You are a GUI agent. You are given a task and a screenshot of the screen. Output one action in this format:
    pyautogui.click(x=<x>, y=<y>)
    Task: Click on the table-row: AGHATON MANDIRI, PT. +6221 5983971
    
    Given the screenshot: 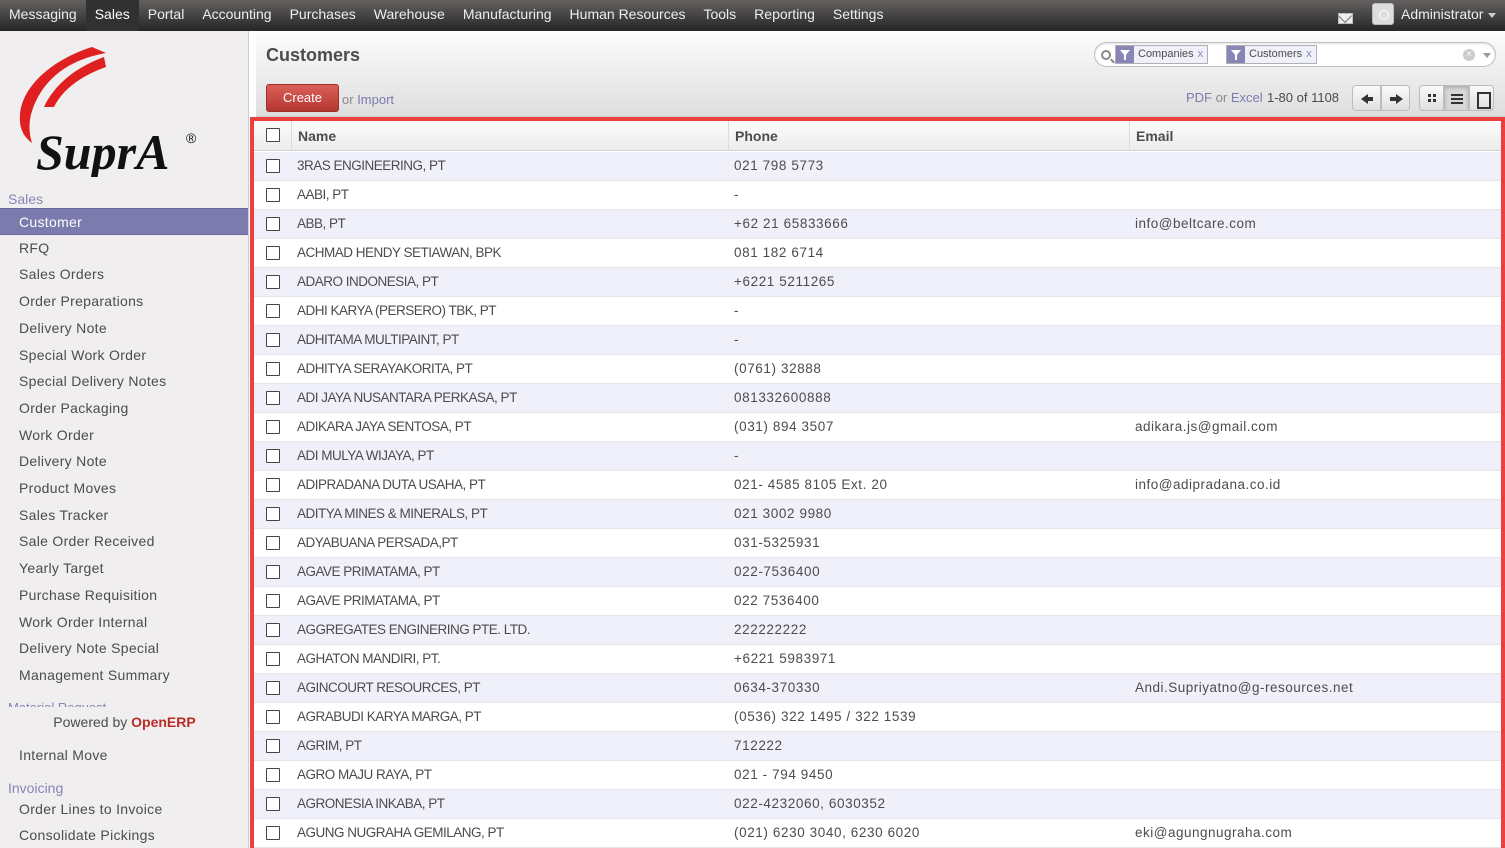 What is the action you would take?
    pyautogui.click(x=877, y=659)
    